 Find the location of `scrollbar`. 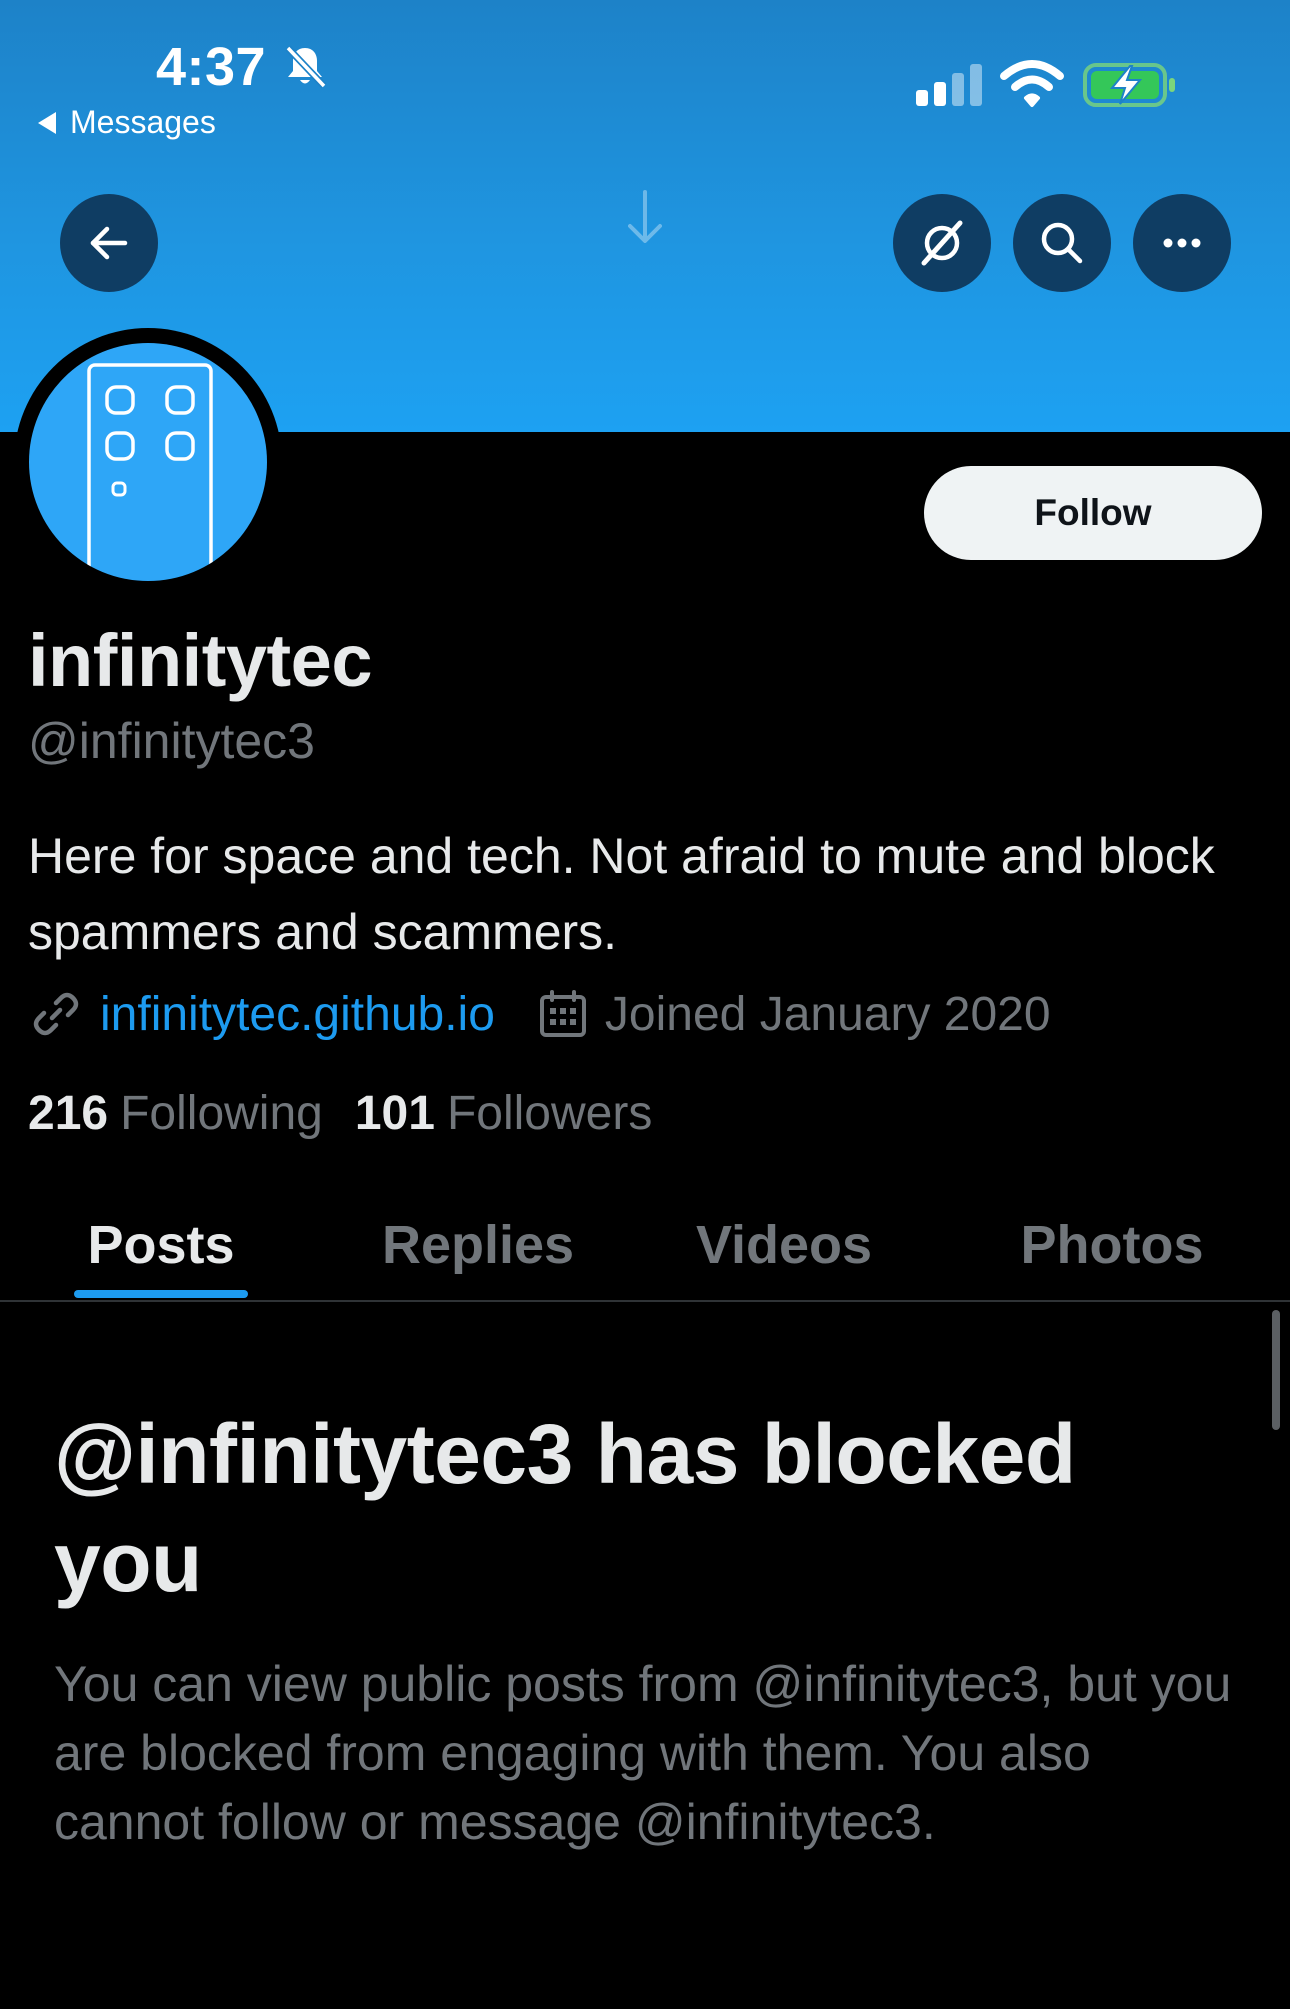

scrollbar is located at coordinates (1276, 1370).